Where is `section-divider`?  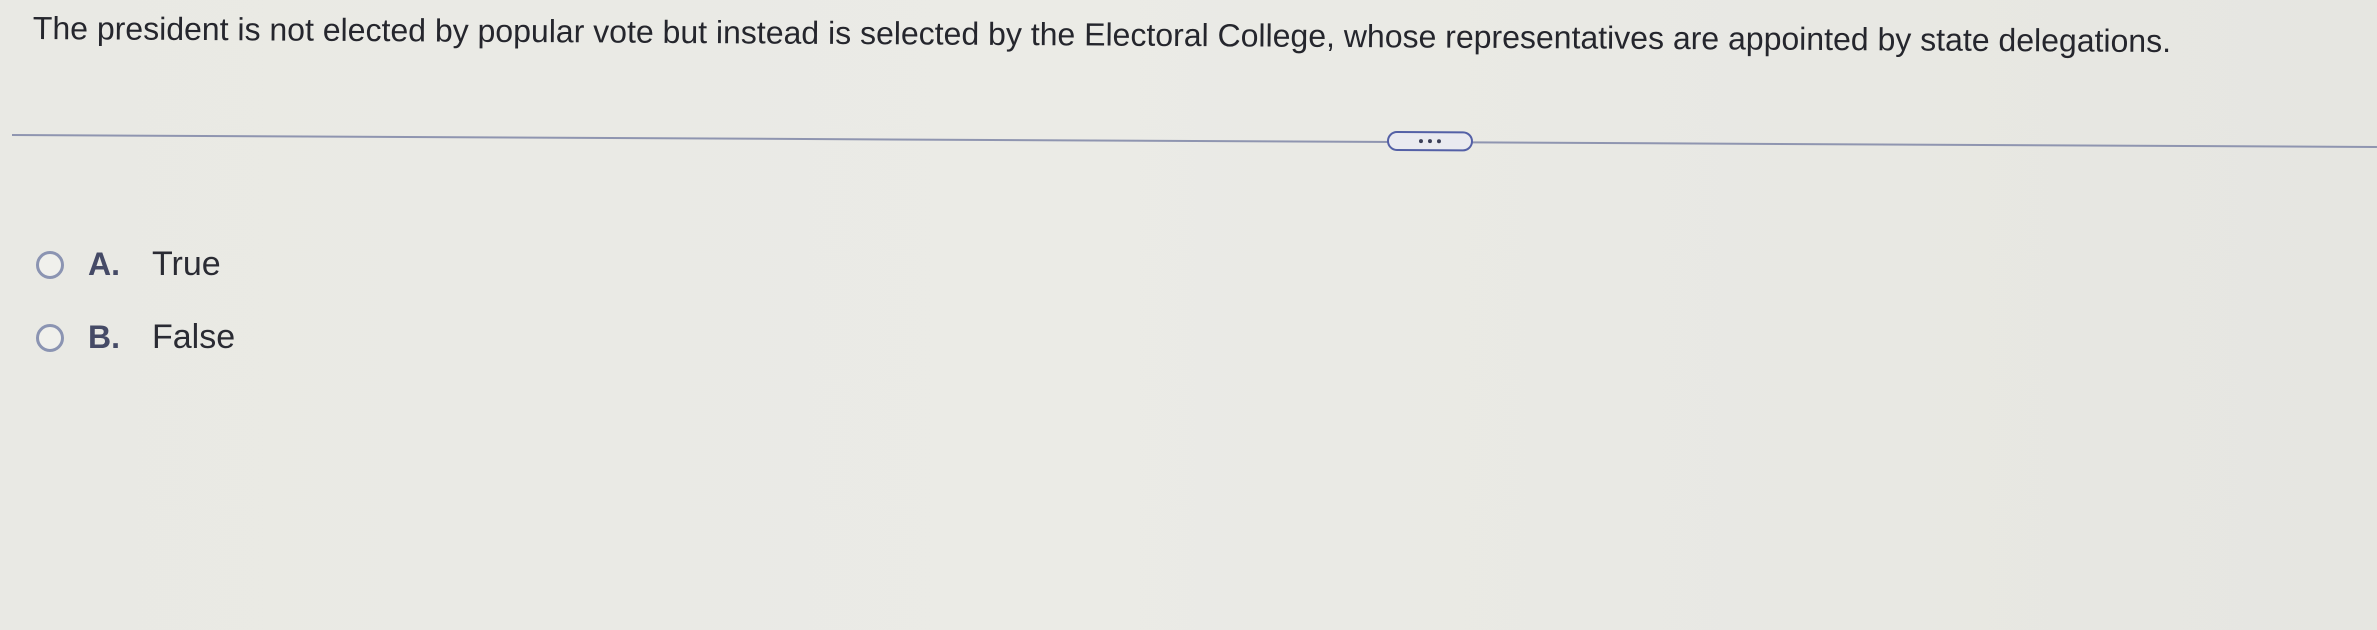 section-divider is located at coordinates (1194, 141).